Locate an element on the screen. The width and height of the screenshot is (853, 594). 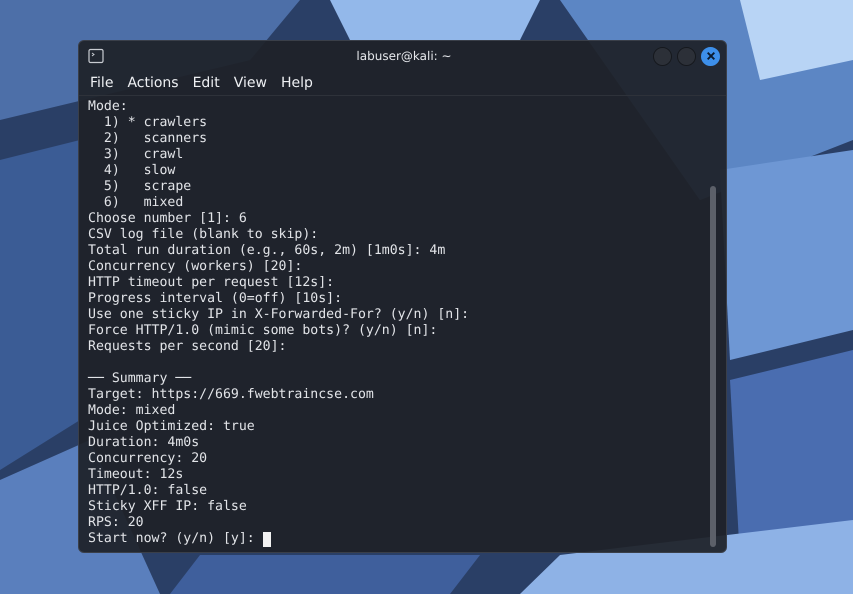
menu-item: Actions is located at coordinates (153, 83).